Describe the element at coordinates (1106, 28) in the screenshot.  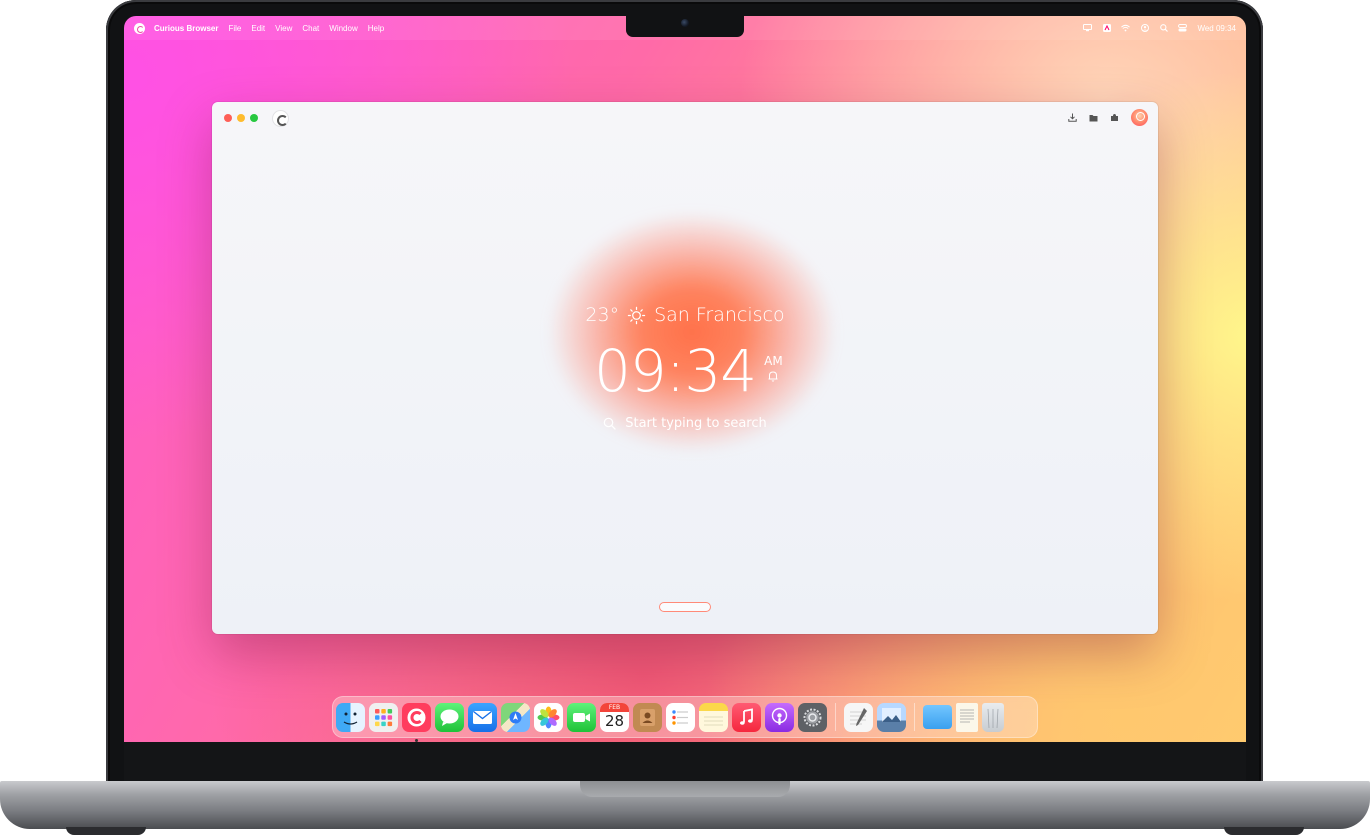
I see `input-source-icon` at that location.